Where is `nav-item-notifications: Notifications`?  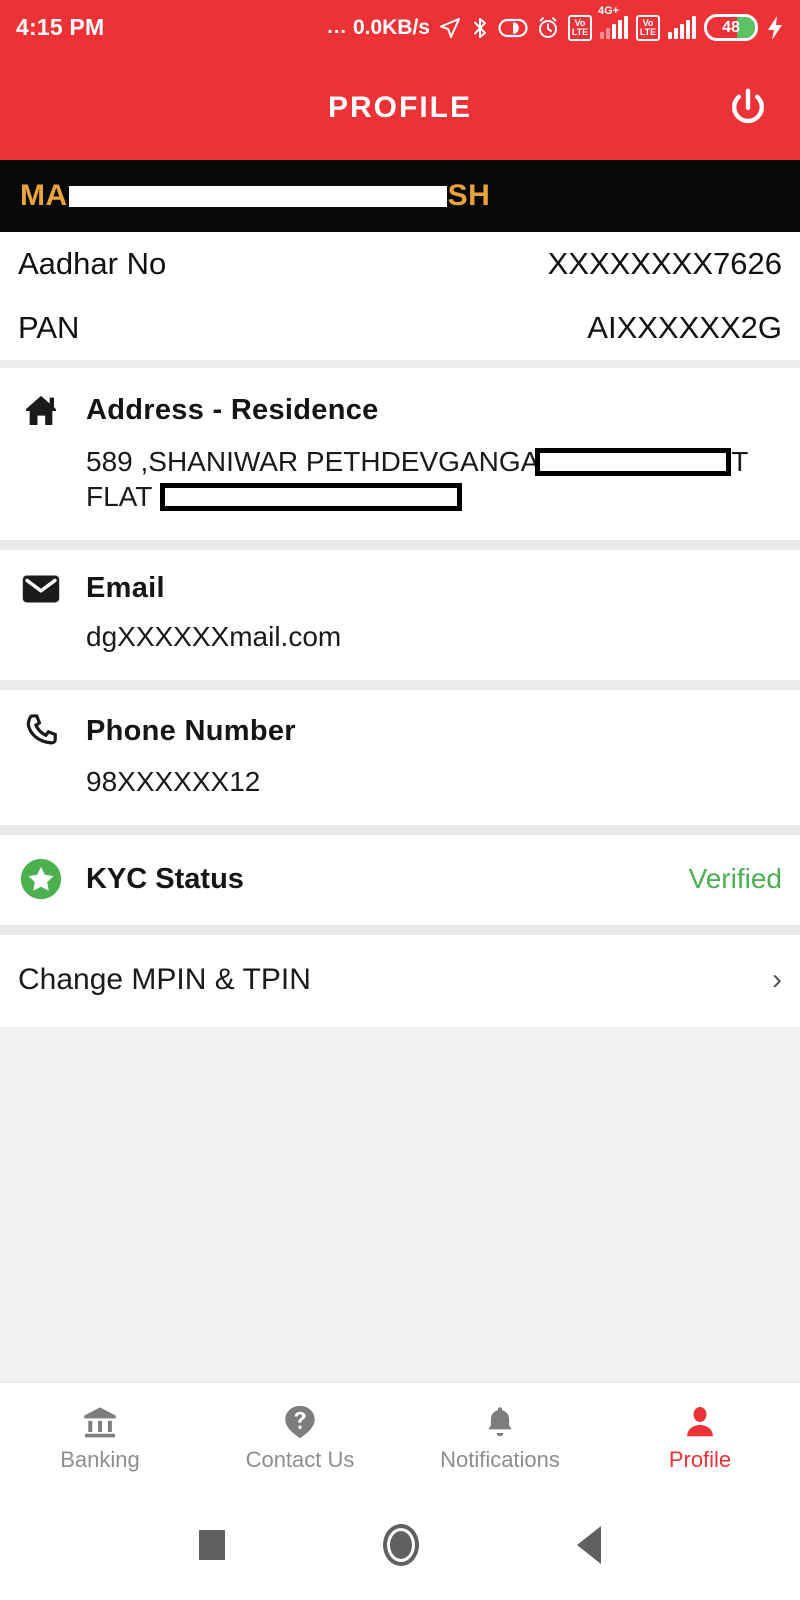
nav-item-notifications: Notifications is located at coordinates (500, 1437).